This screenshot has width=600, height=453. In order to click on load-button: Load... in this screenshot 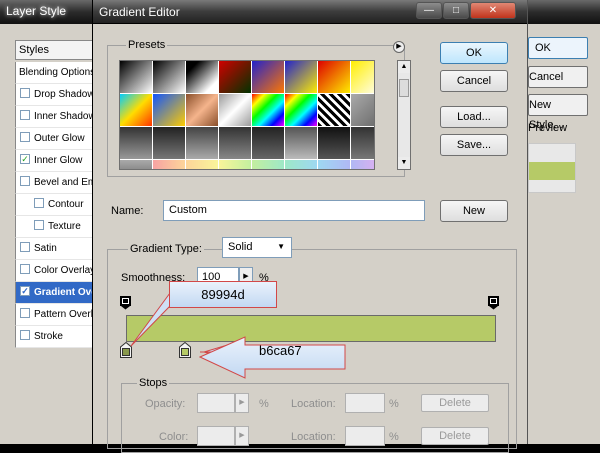, I will do `click(474, 117)`.